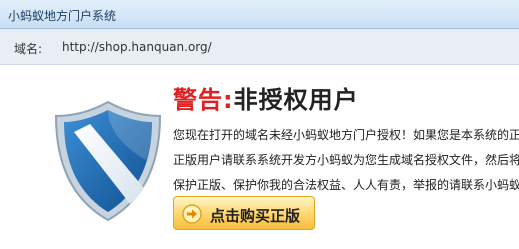 The width and height of the screenshot is (519, 249). I want to click on address-bar: 域名: http://shop.hanquan.org/, so click(259, 47).